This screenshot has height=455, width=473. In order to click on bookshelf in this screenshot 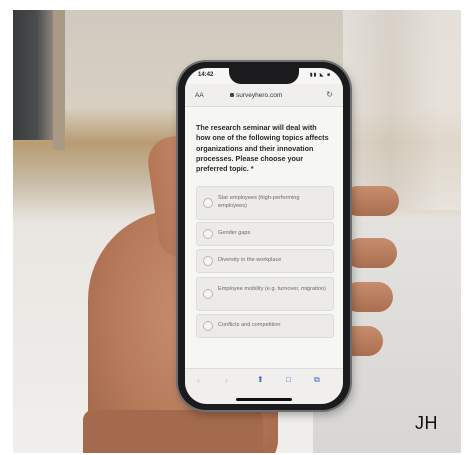, I will do `click(33, 75)`.